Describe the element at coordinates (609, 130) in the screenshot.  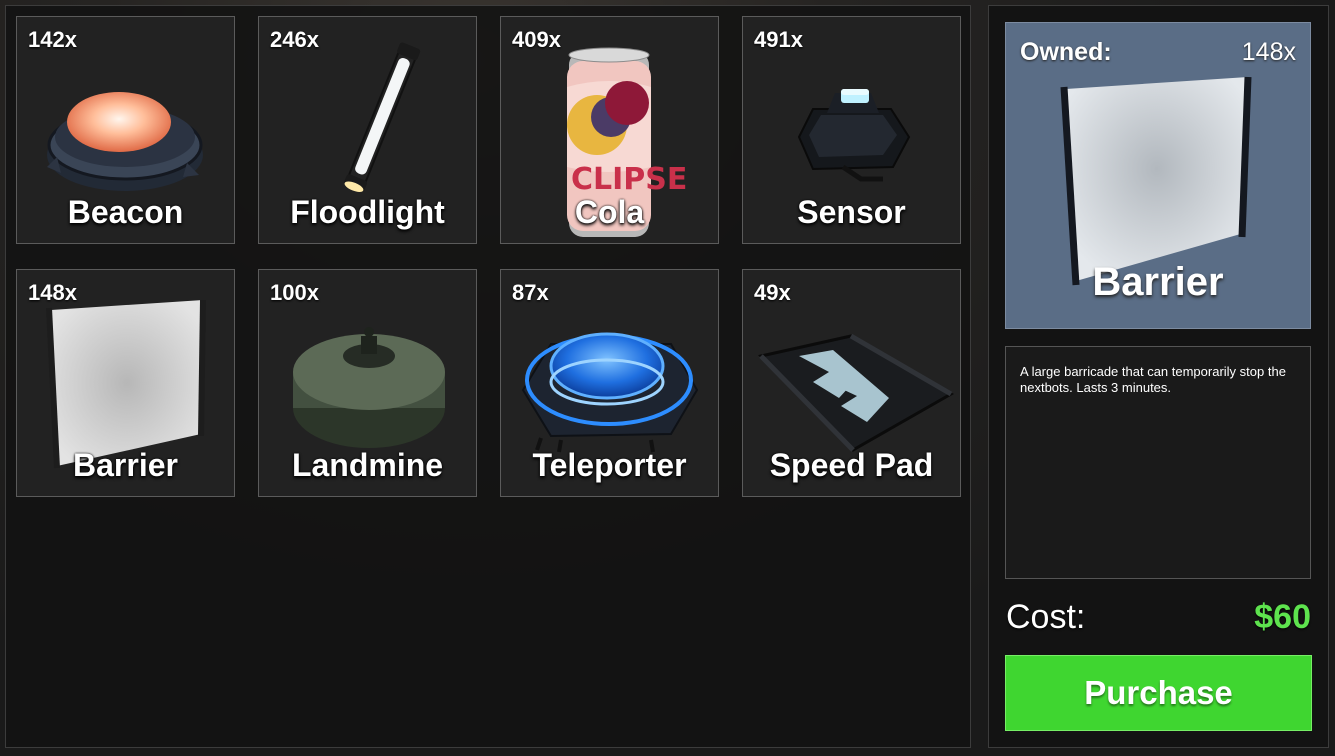
I see `item-tile-cola: 409x CLIPSE Cola` at that location.